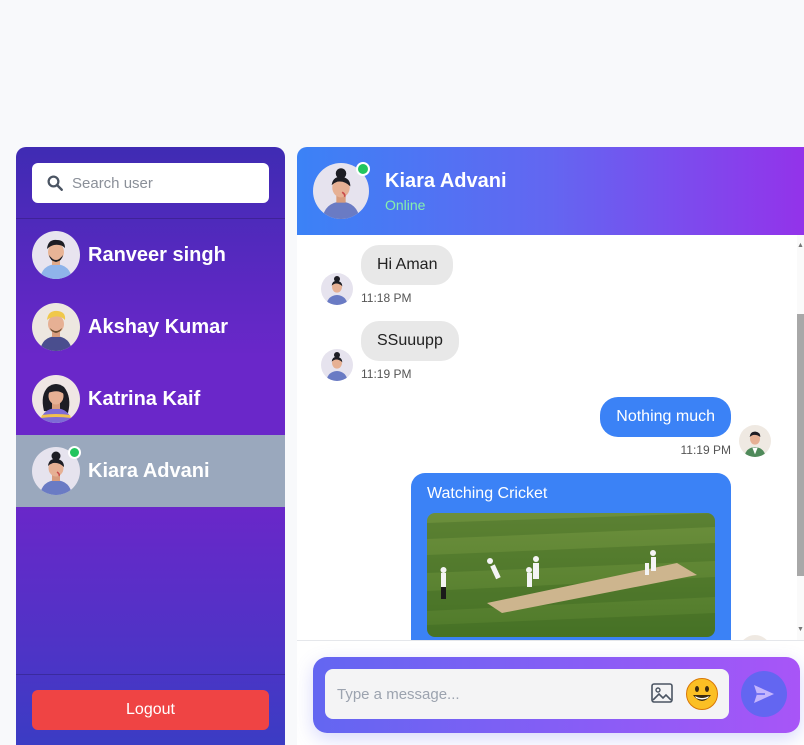  What do you see at coordinates (407, 265) in the screenshot?
I see `message-bubble: Hi Aman` at bounding box center [407, 265].